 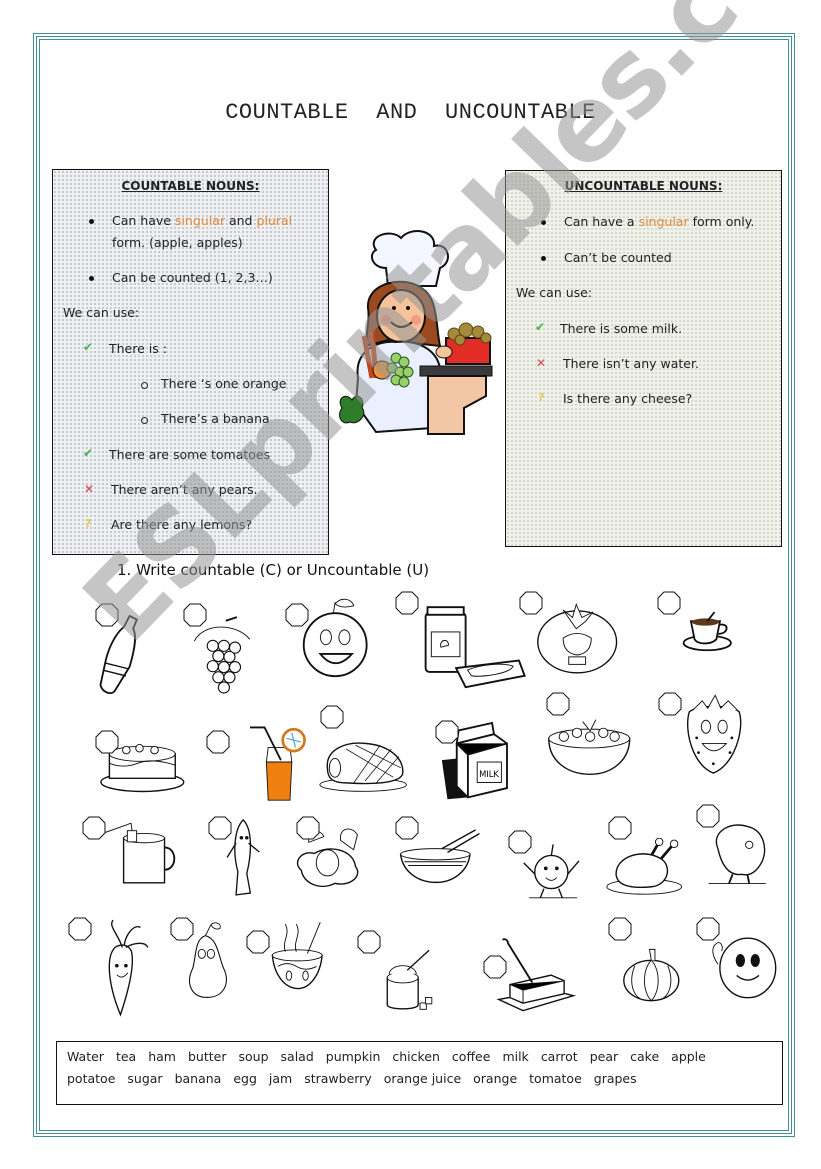 What do you see at coordinates (85, 1056) in the screenshot?
I see `word-bank-item: Water` at bounding box center [85, 1056].